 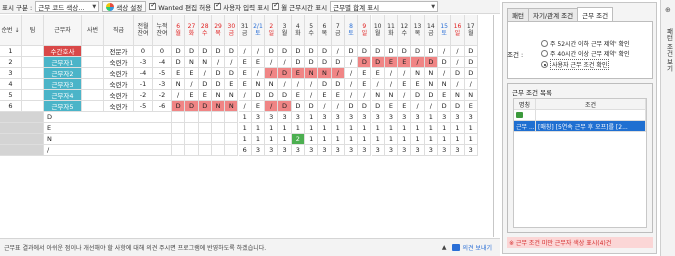 I want to click on col-header: 전월 잔여, so click(x=143, y=30).